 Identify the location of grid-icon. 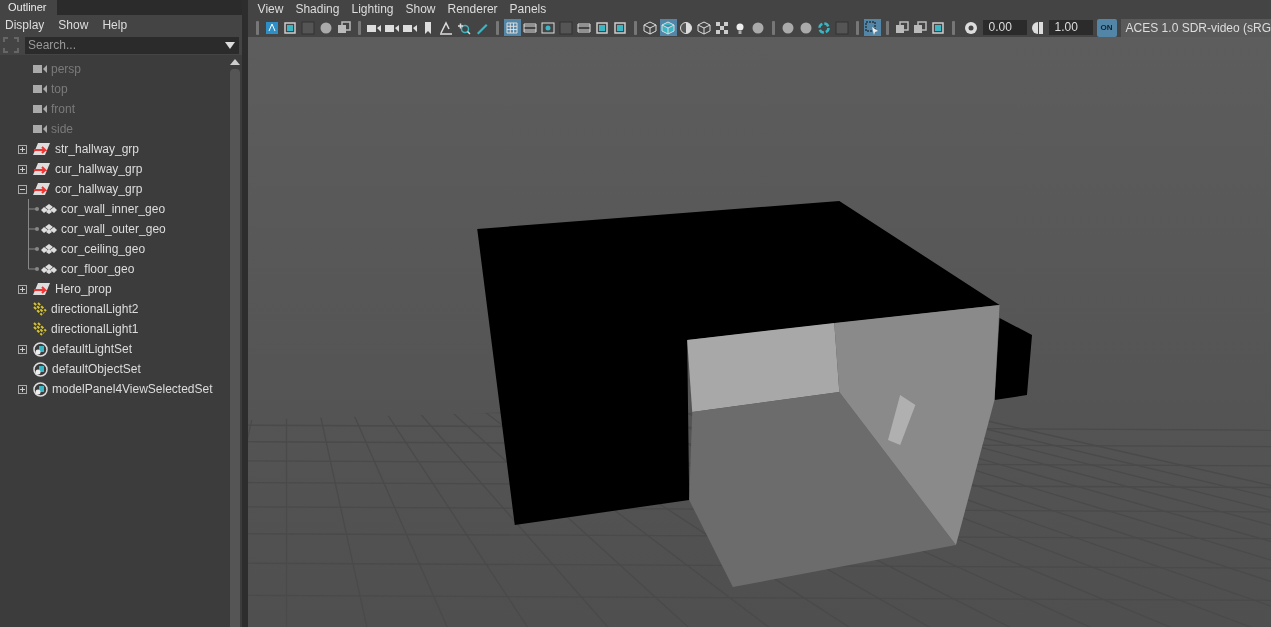
(512, 27).